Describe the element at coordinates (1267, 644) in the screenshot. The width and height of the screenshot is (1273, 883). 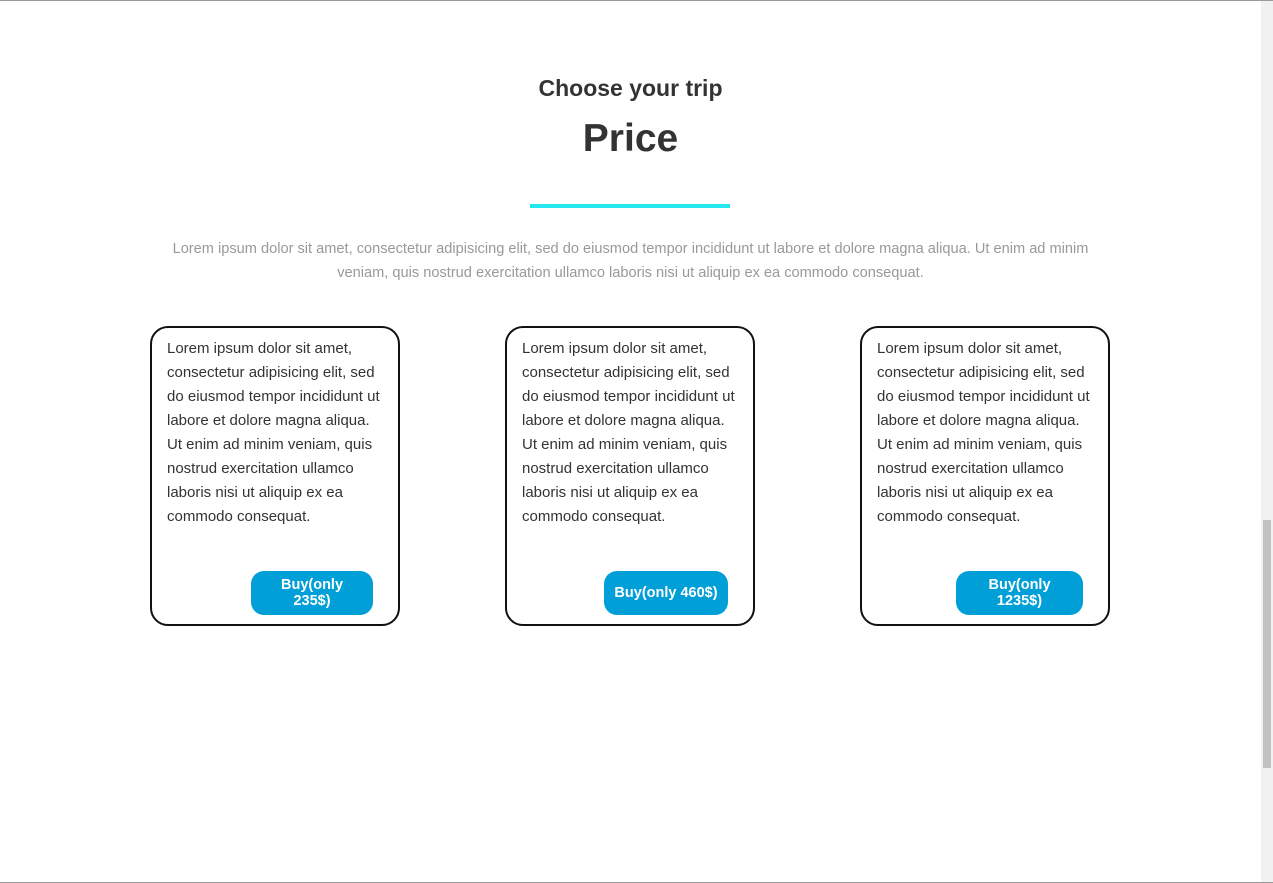
I see `scrollbar-thumb` at that location.